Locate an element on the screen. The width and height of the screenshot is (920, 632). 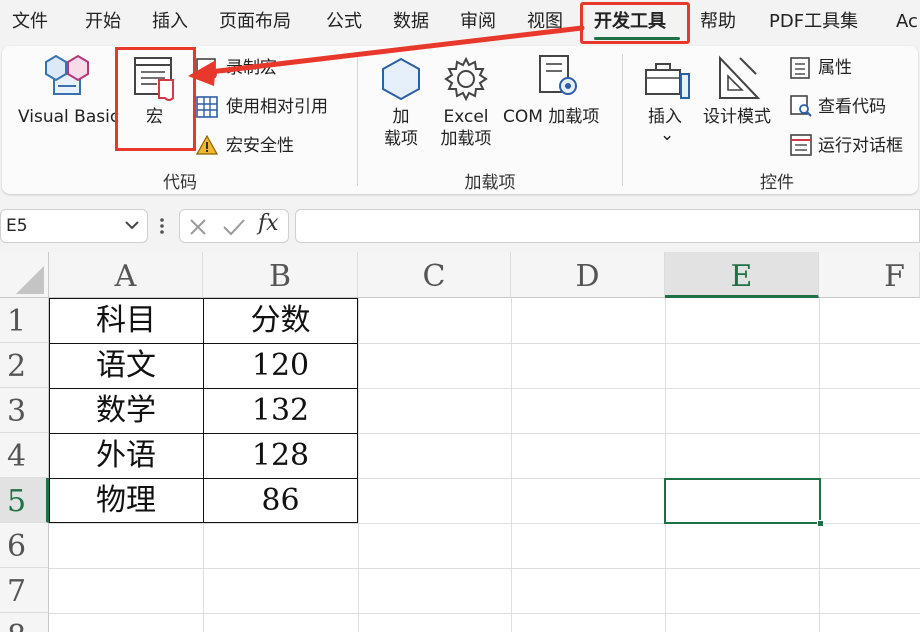
code-group-label: 代码 is located at coordinates (180, 183).